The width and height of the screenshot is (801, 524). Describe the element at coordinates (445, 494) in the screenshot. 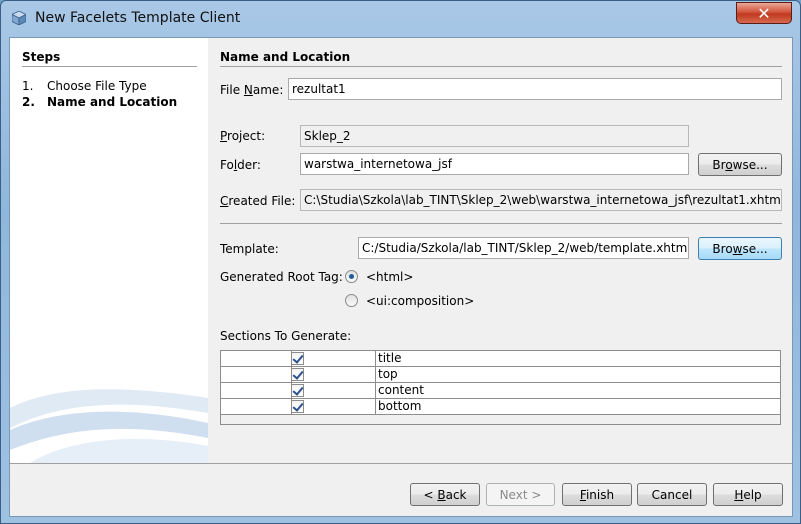

I see `back-button: < Back` at that location.